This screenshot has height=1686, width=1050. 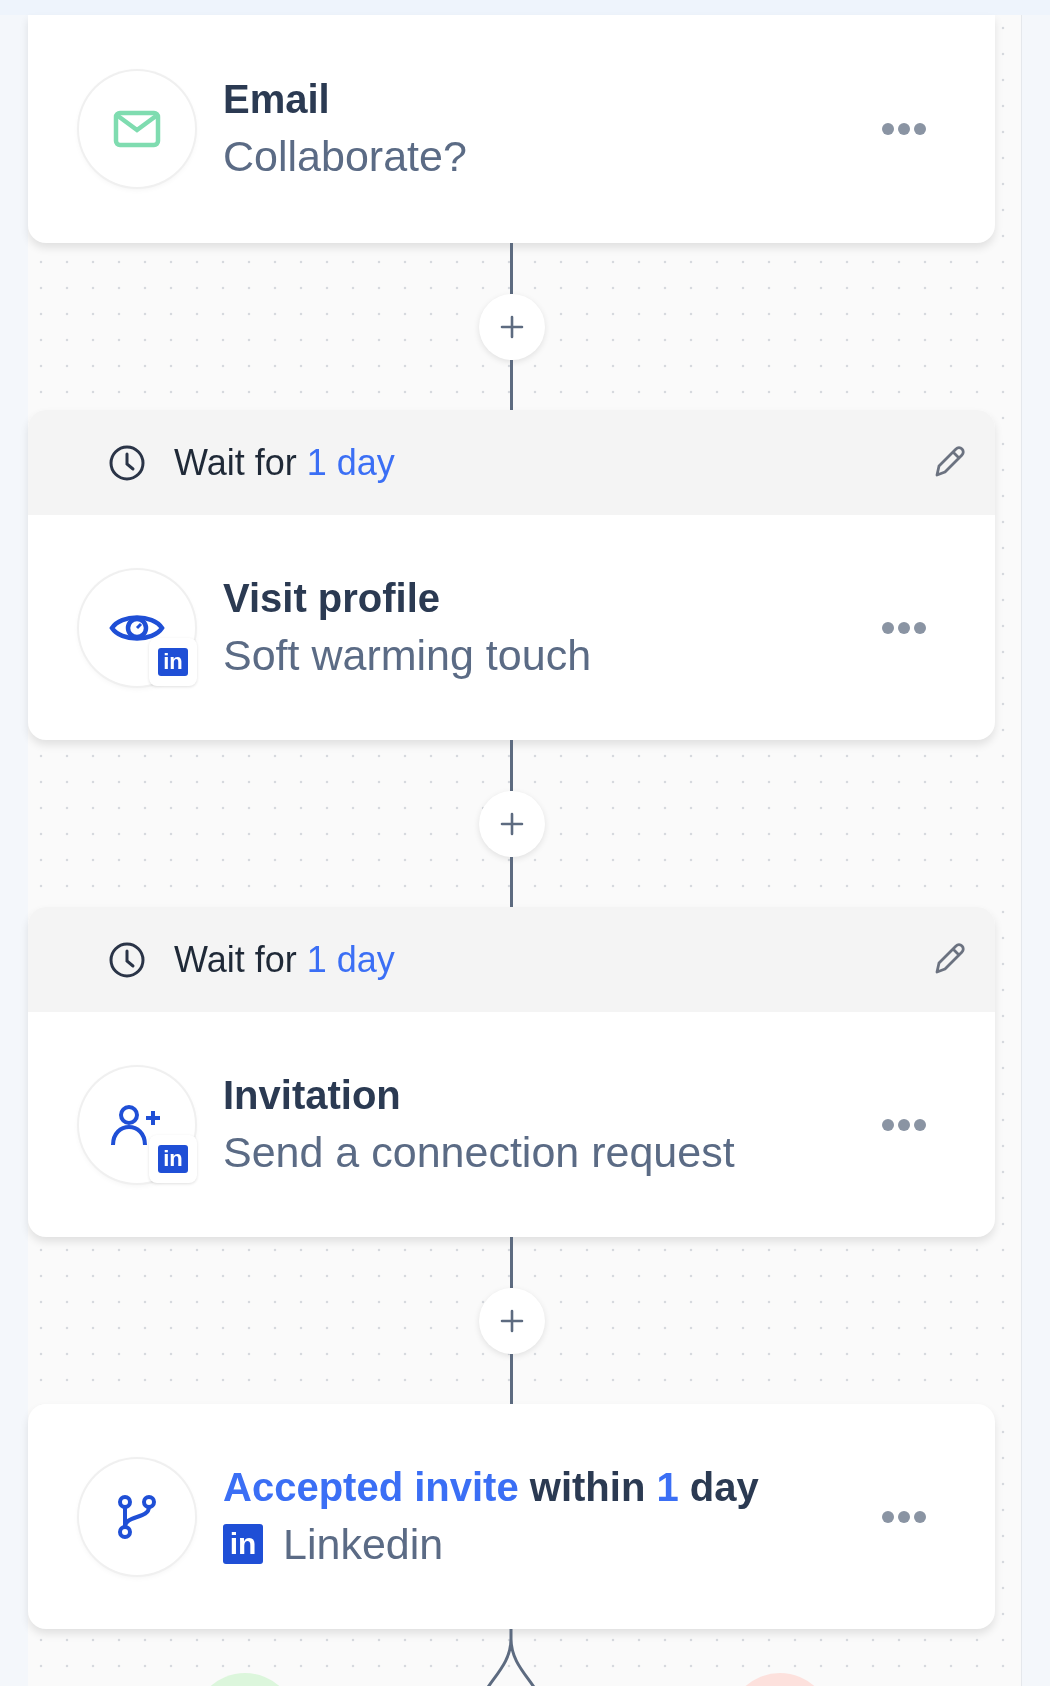 What do you see at coordinates (332, 598) in the screenshot?
I see `step-title: Visit profile` at bounding box center [332, 598].